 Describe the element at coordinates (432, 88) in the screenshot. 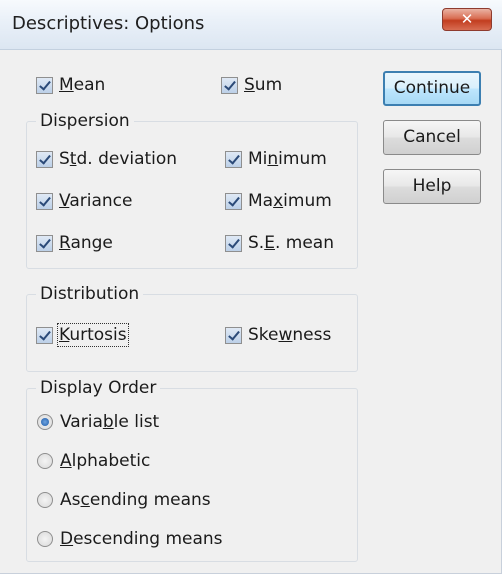

I see `continue-button: Continue` at that location.